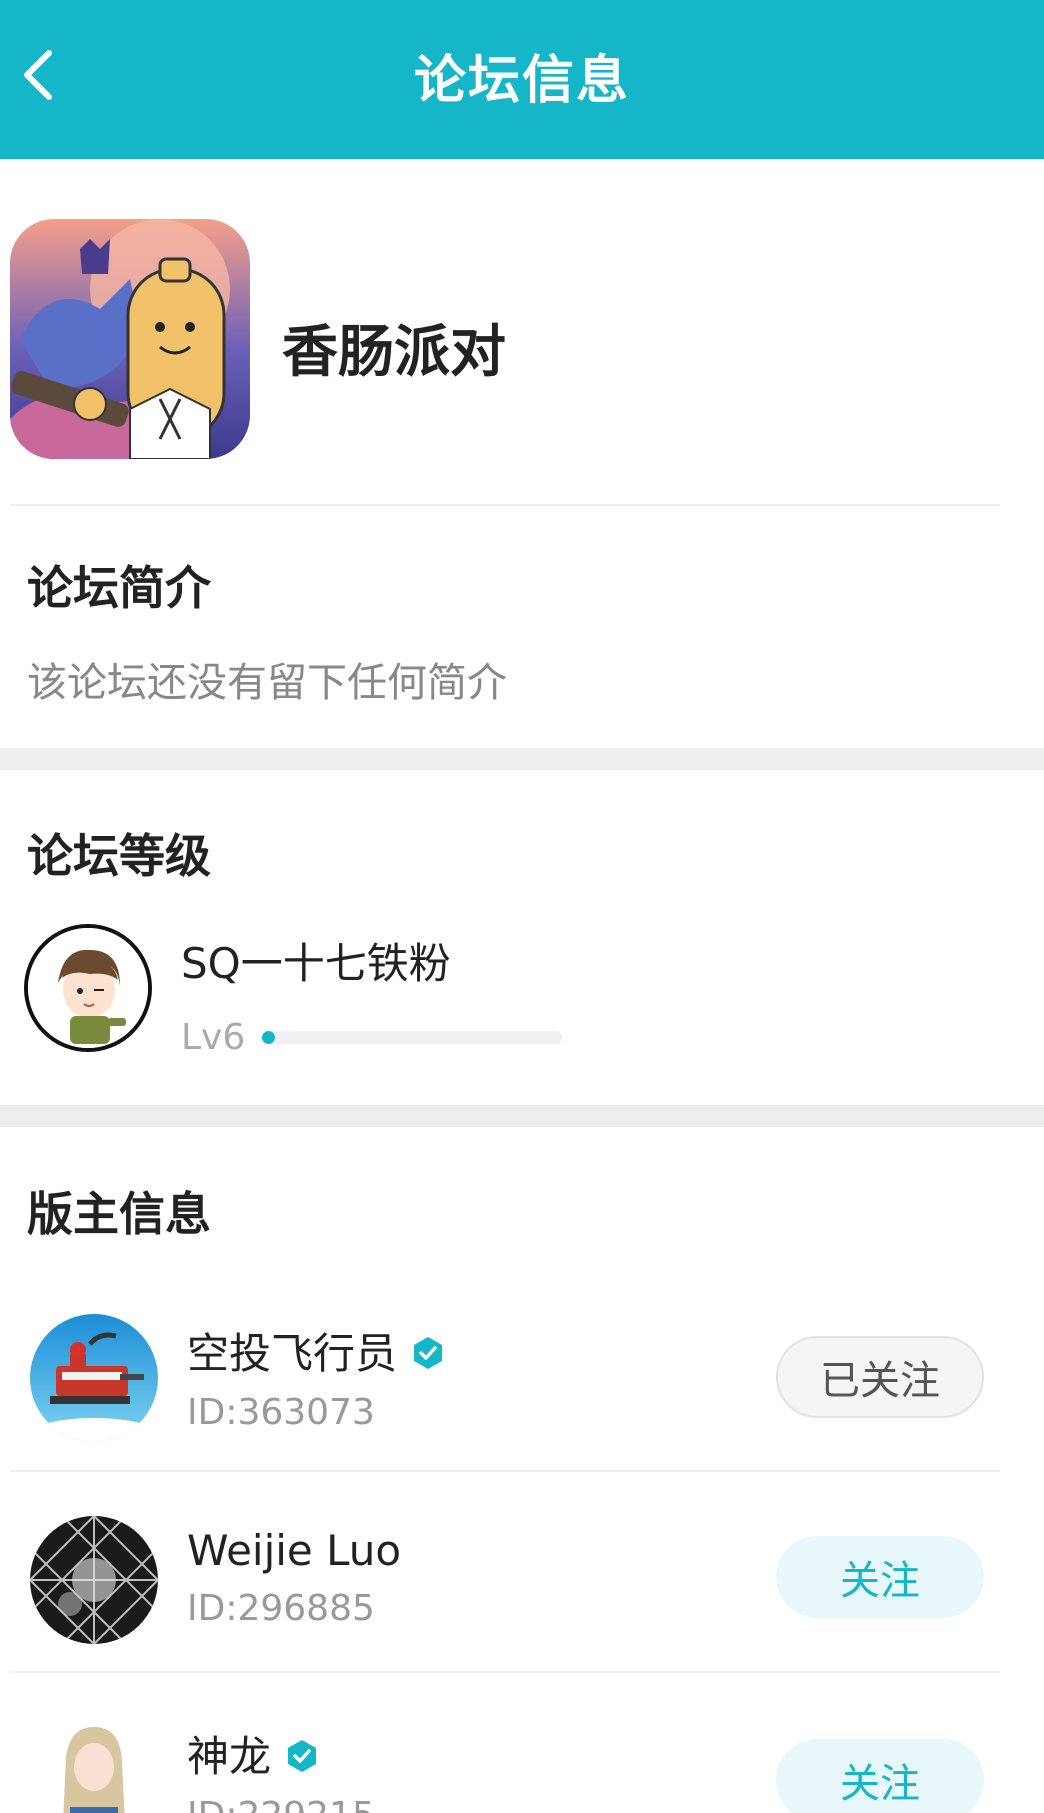  Describe the element at coordinates (412, 1037) in the screenshot. I see `level-progress-bar` at that location.